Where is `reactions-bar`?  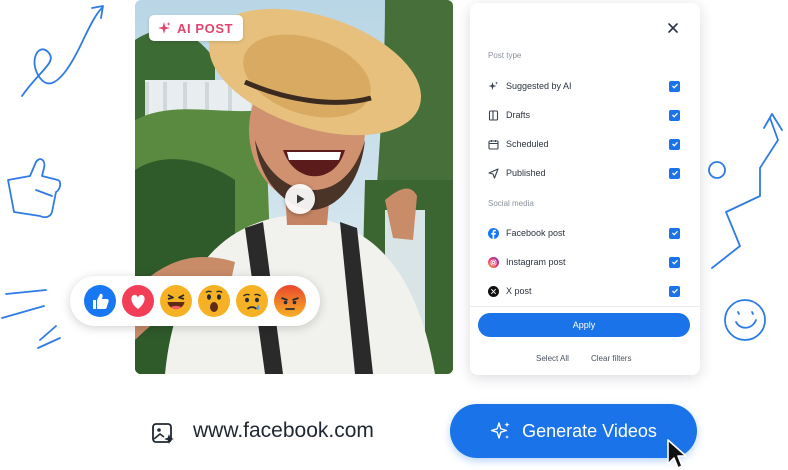 reactions-bar is located at coordinates (195, 301).